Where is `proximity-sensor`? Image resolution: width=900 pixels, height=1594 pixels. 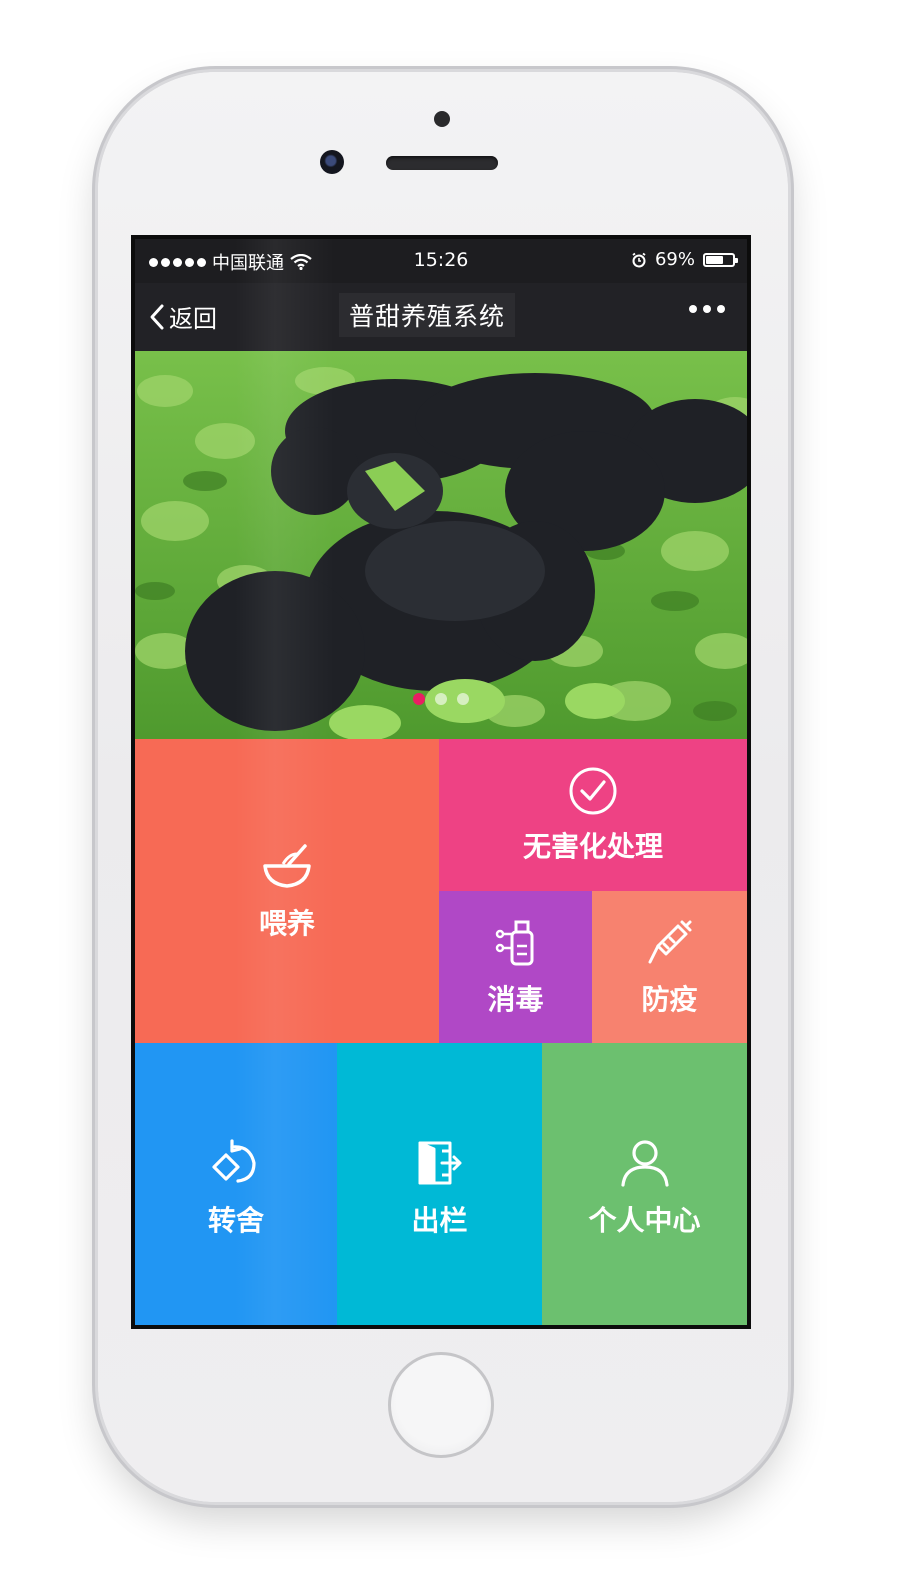 proximity-sensor is located at coordinates (442, 119).